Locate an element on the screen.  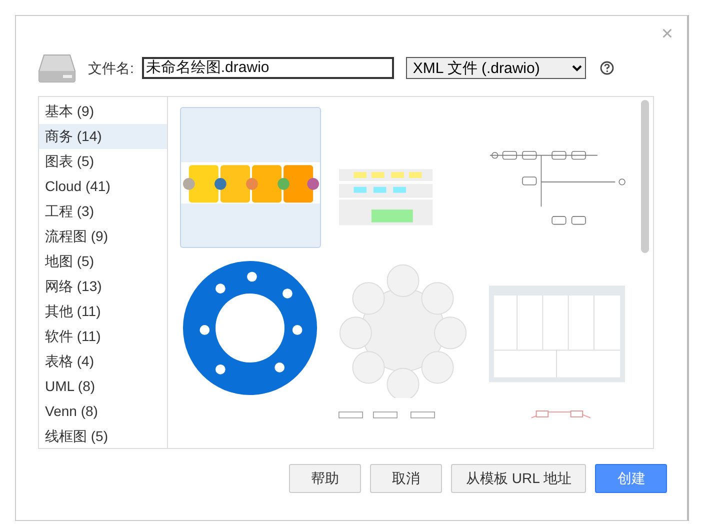
category-item: UML (8) is located at coordinates (103, 386).